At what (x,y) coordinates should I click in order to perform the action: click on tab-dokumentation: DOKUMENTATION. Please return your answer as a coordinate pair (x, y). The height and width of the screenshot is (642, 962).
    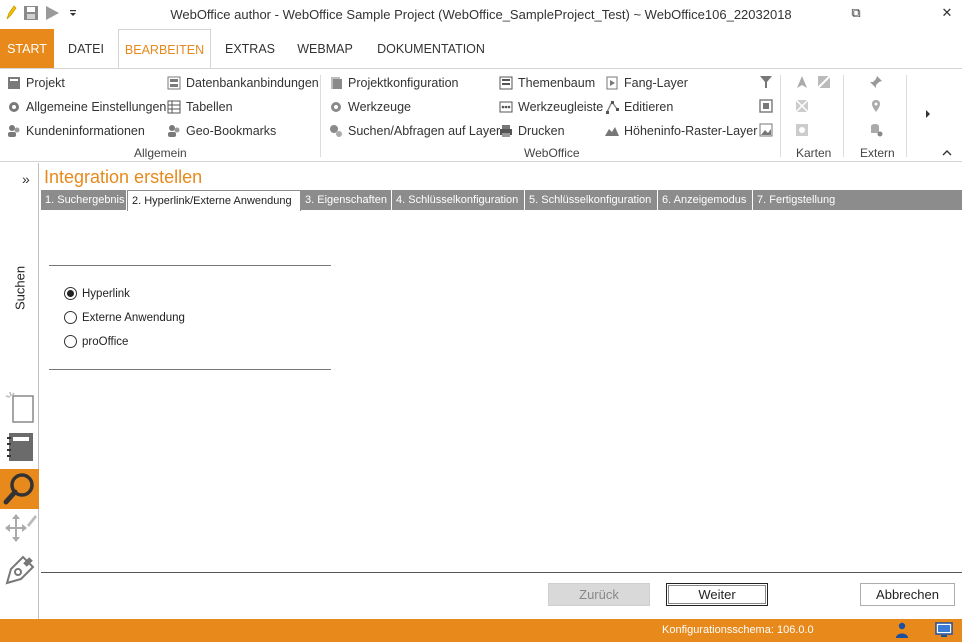
    Looking at the image, I should click on (431, 48).